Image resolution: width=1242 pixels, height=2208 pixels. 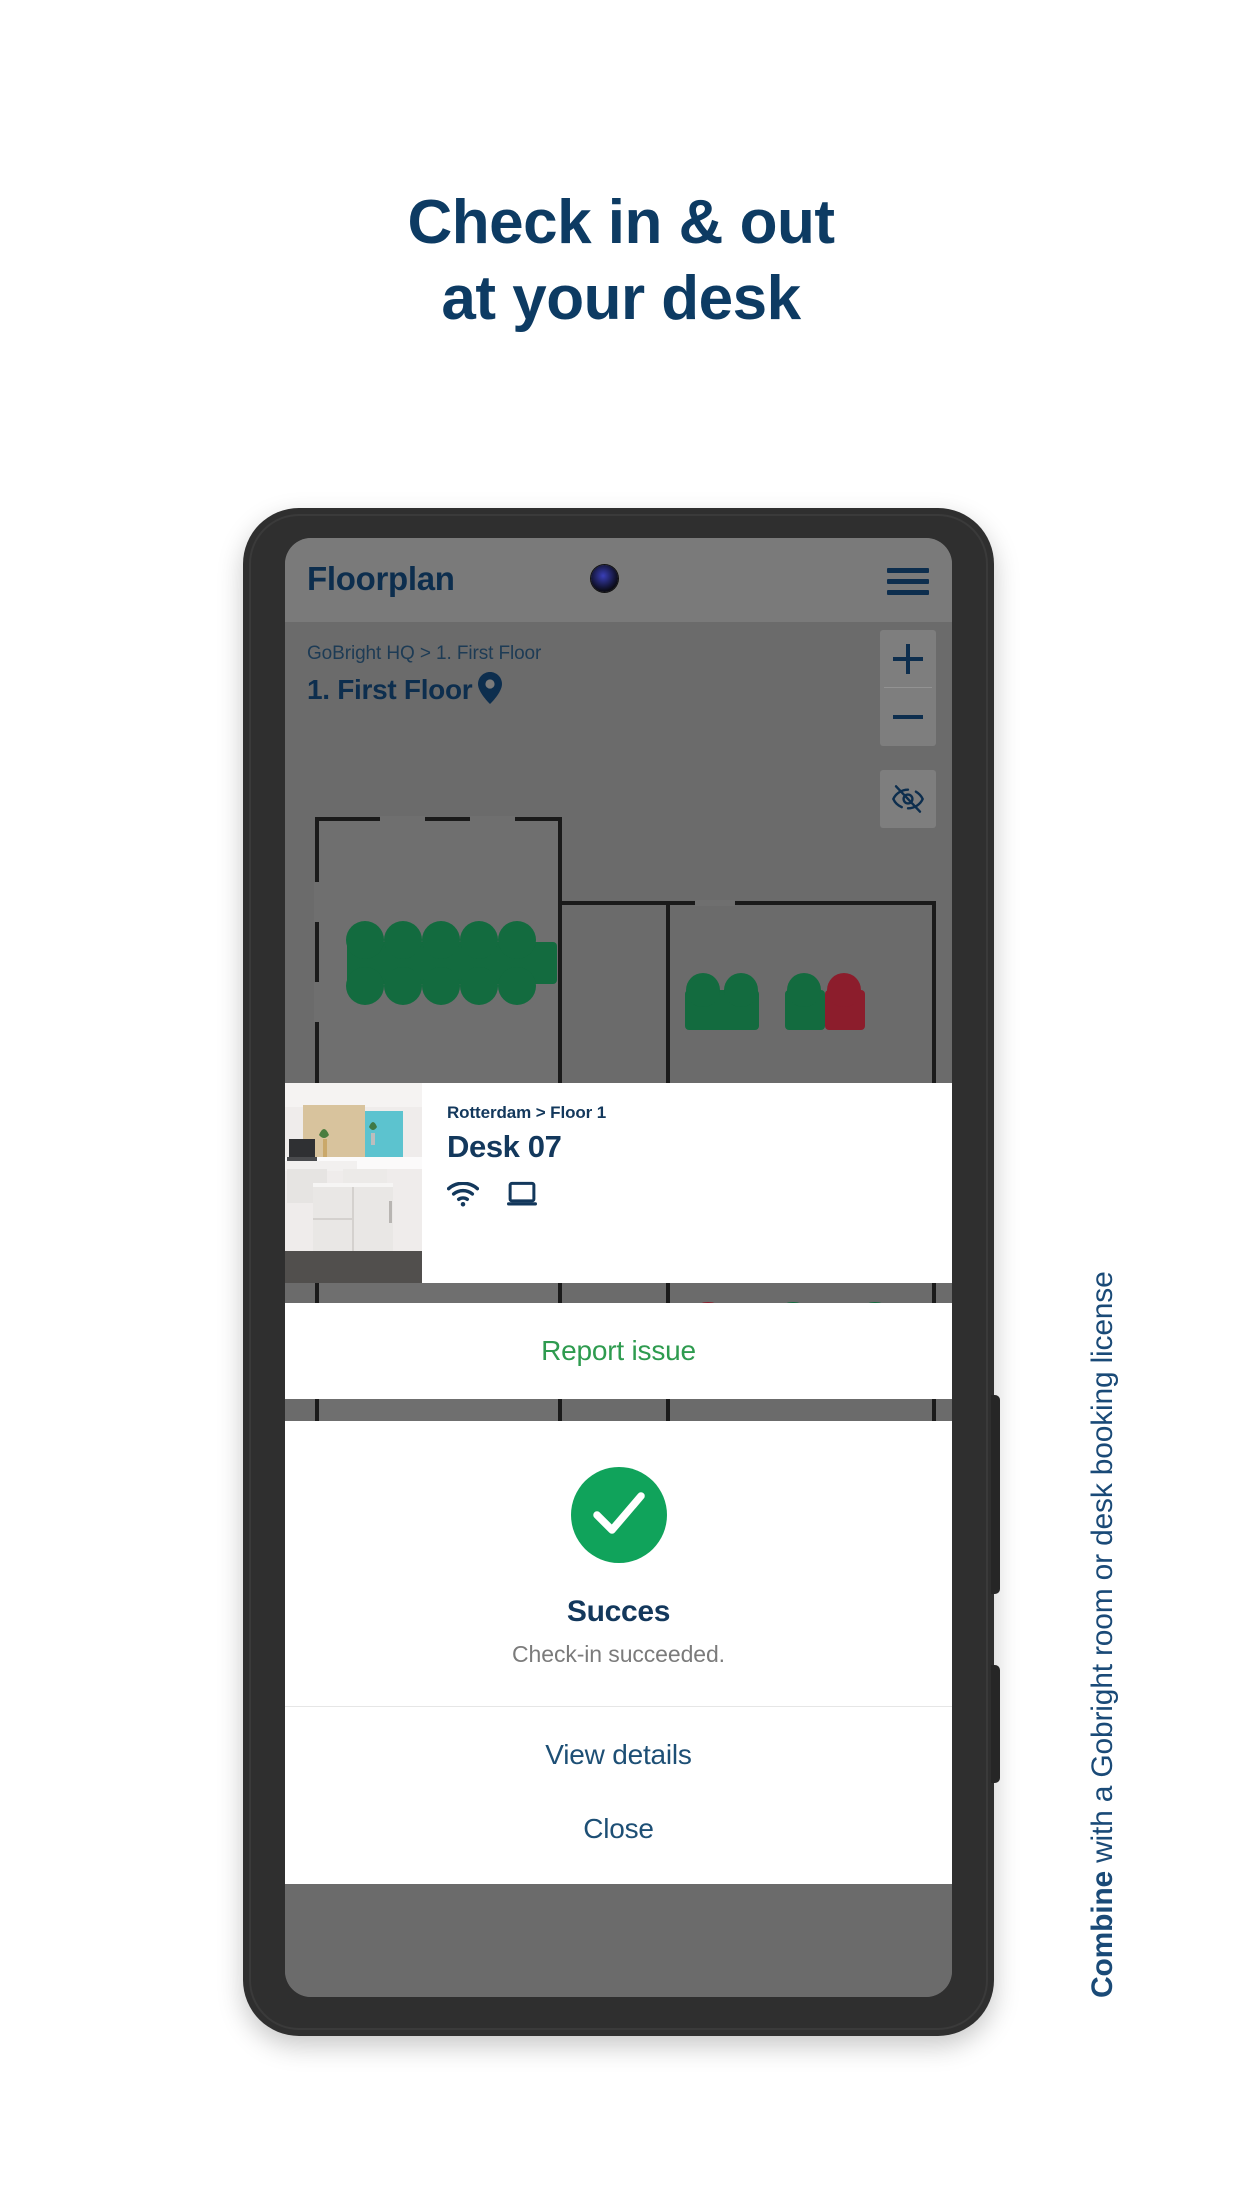 What do you see at coordinates (995, 1494) in the screenshot?
I see `phone-volume-button` at bounding box center [995, 1494].